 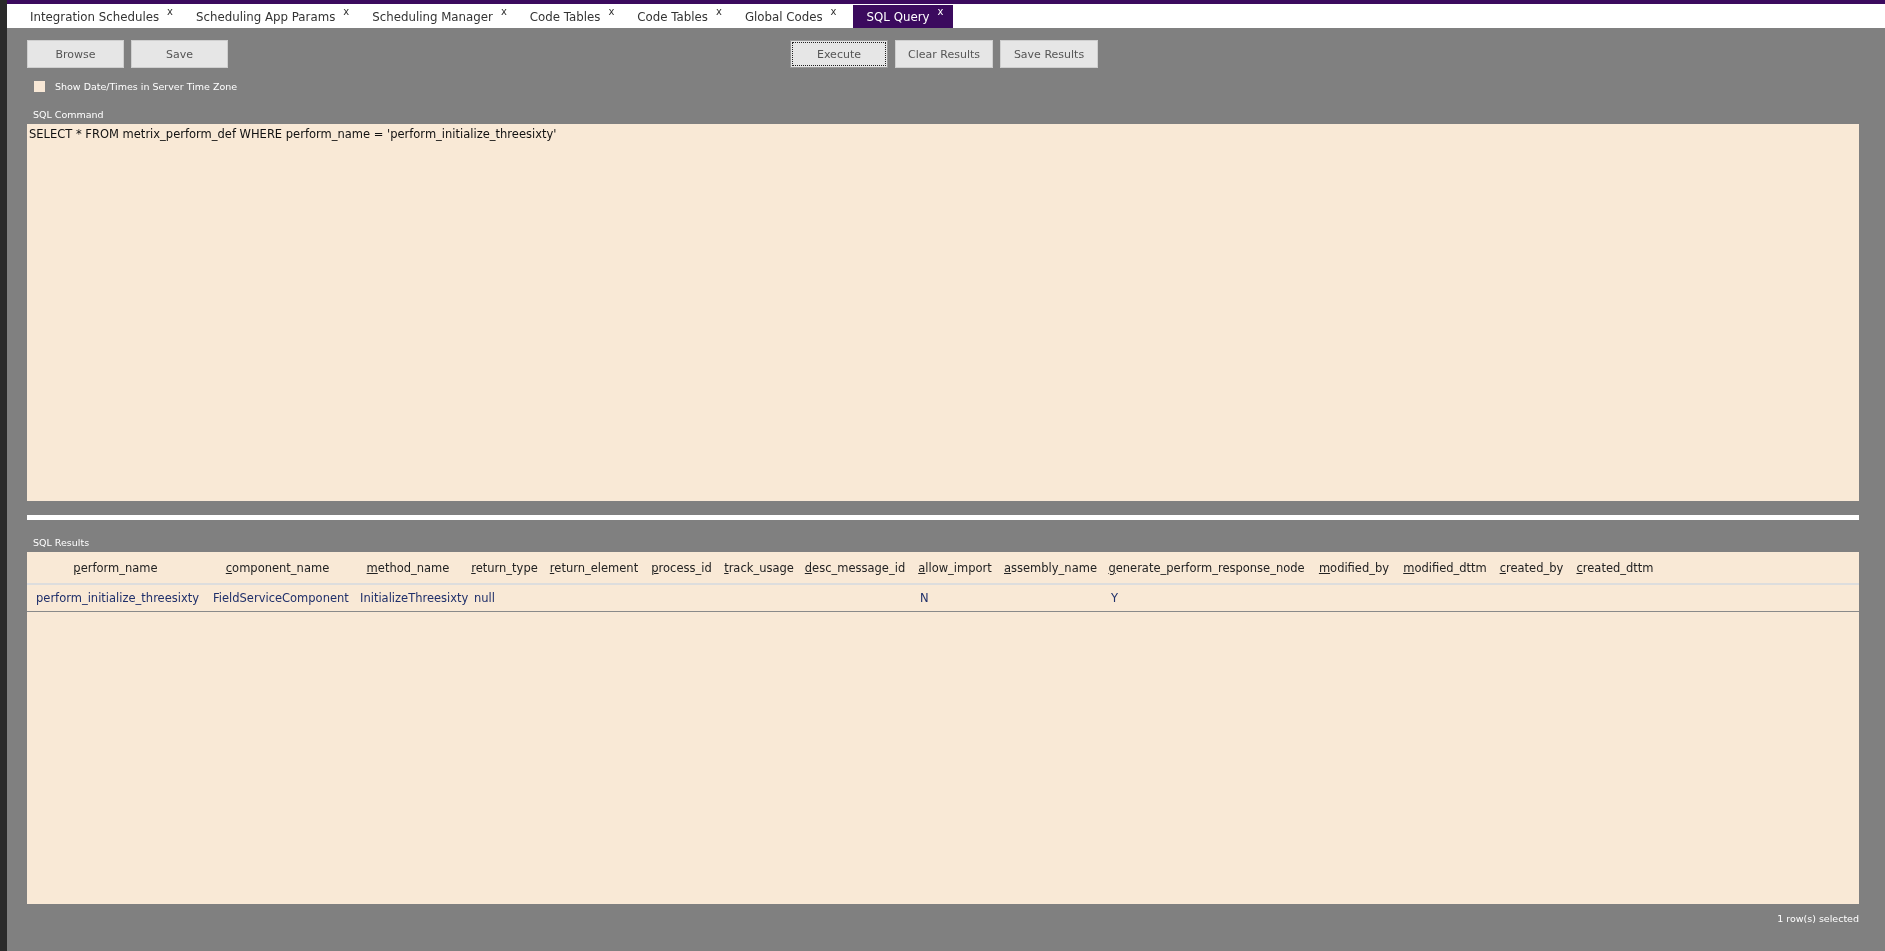 What do you see at coordinates (115, 567) in the screenshot?
I see `column-header: perform_name` at bounding box center [115, 567].